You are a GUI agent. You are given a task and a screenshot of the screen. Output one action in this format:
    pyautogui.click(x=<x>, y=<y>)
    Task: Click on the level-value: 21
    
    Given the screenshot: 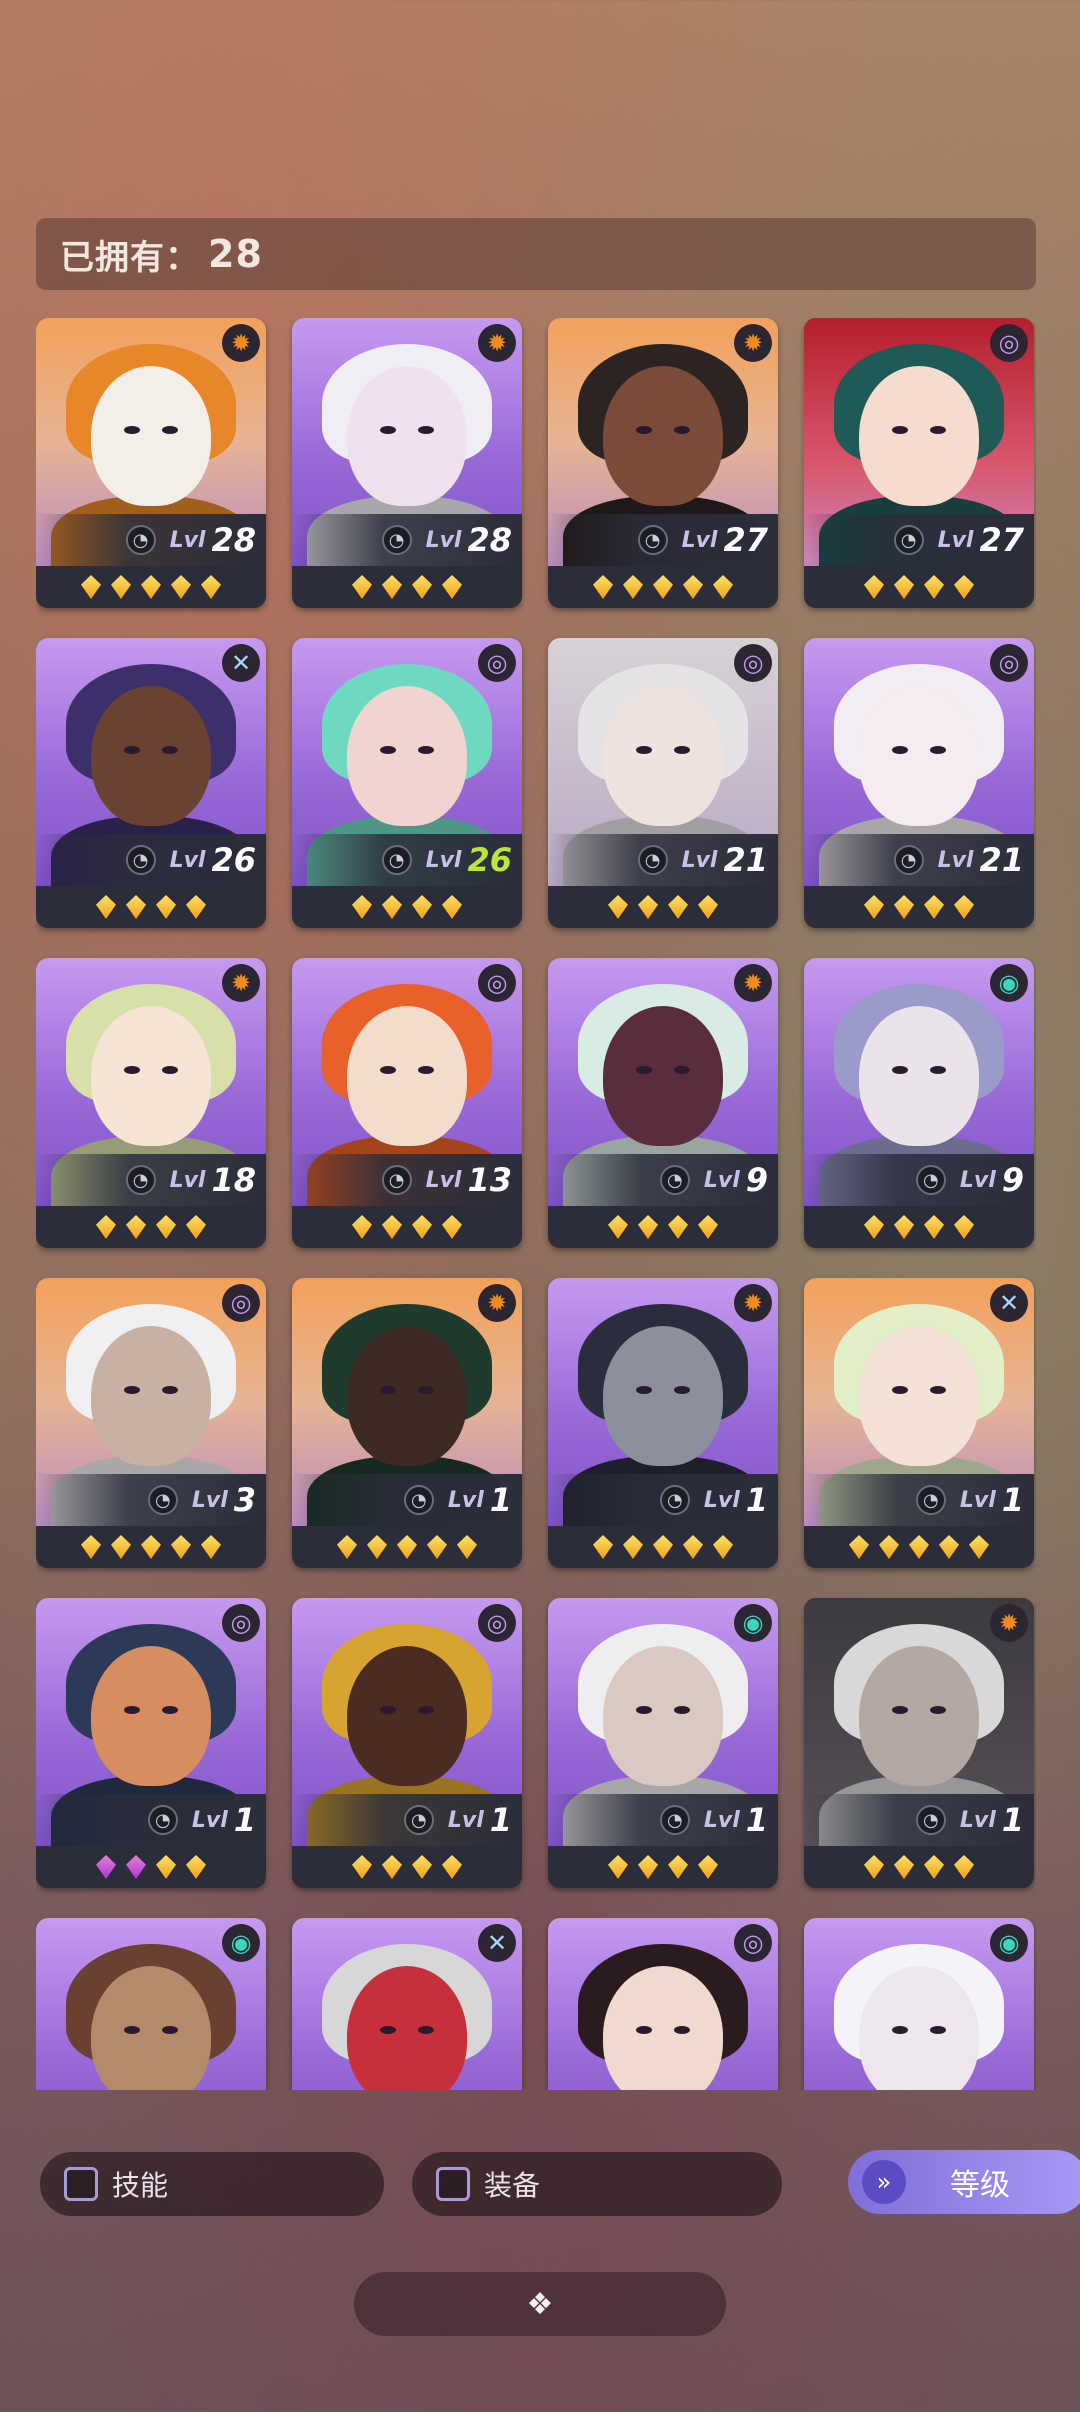 What is the action you would take?
    pyautogui.click(x=745, y=860)
    